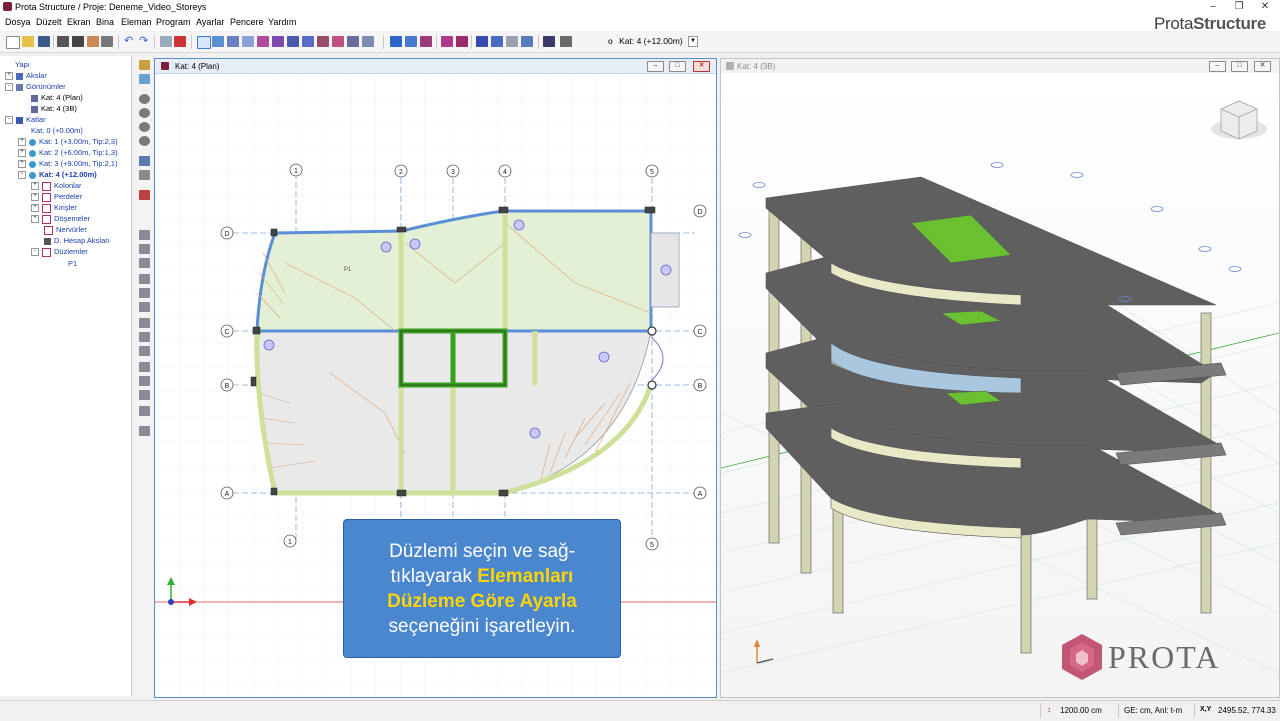 The image size is (1280, 721). What do you see at coordinates (293, 41) in the screenshot?
I see `slab-tool-icon` at bounding box center [293, 41].